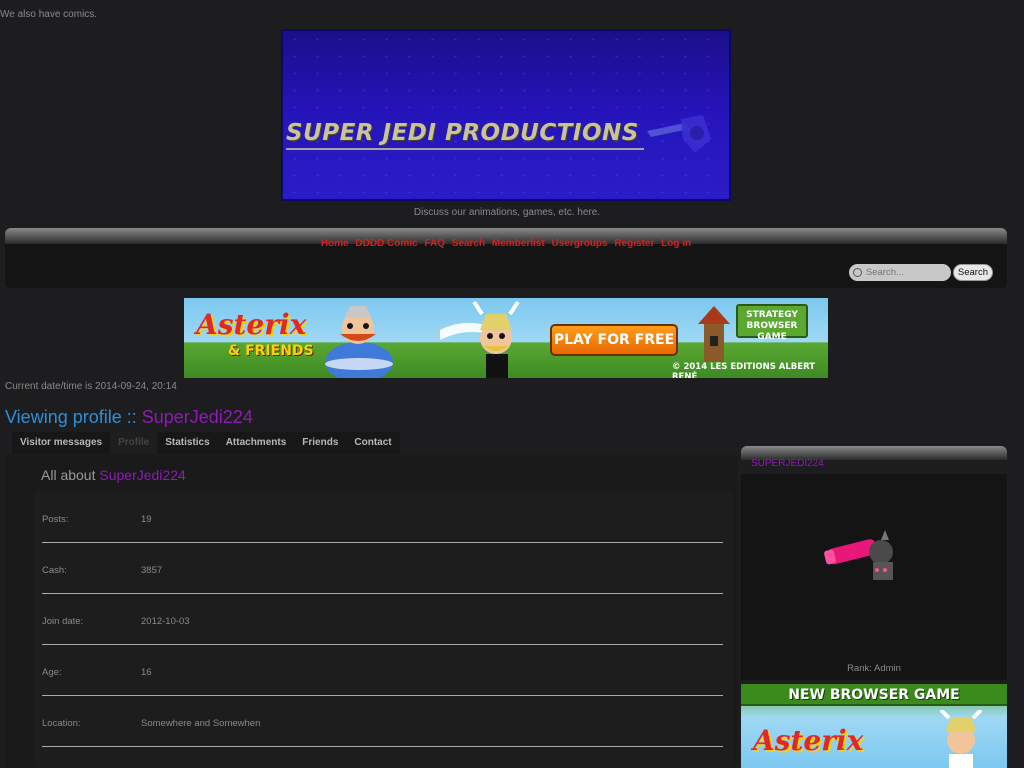  I want to click on detail-label: Location:, so click(61, 723).